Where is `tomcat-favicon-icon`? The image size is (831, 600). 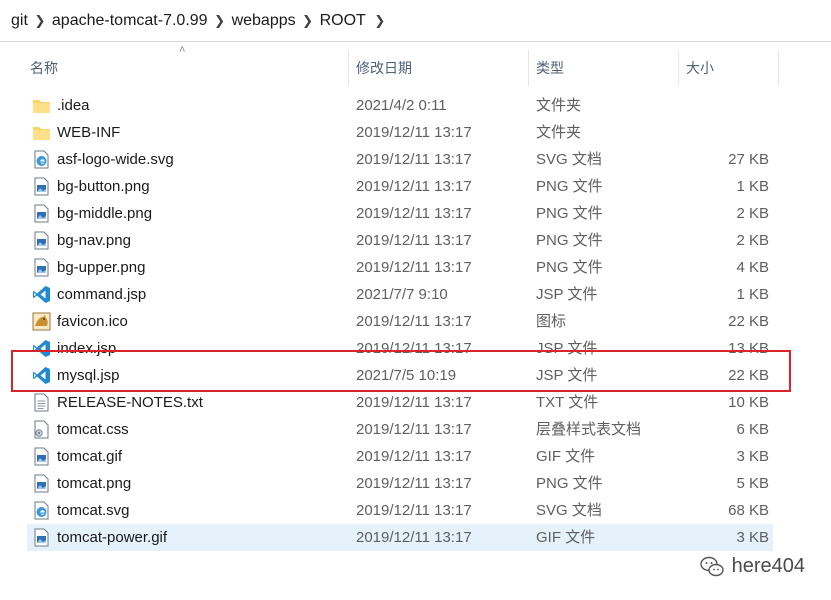
tomcat-favicon-icon is located at coordinates (41, 321).